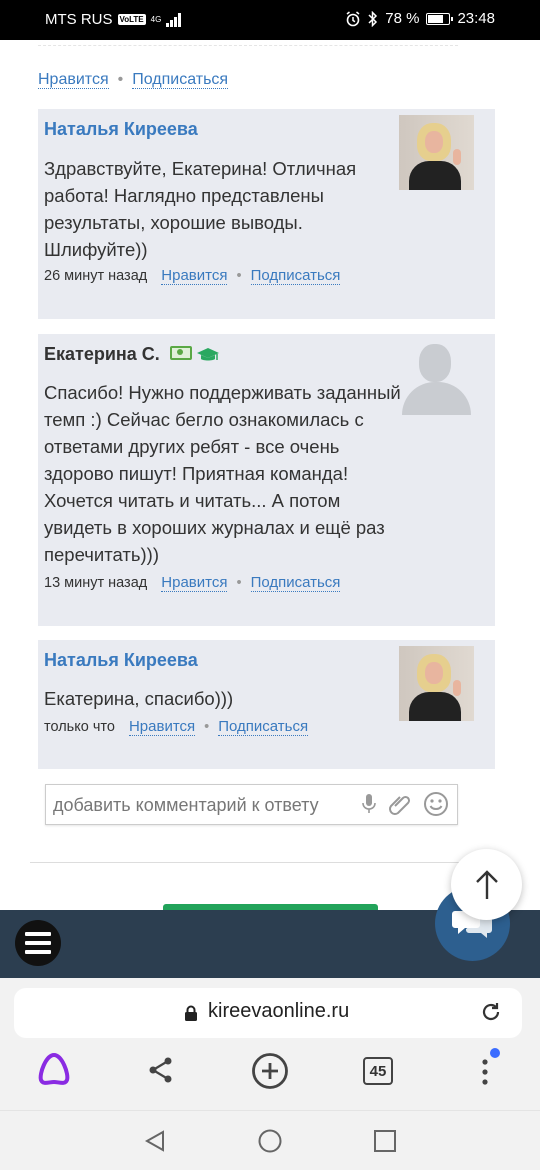 The height and width of the screenshot is (1170, 540). I want to click on arrow-up-icon, so click(486, 884).